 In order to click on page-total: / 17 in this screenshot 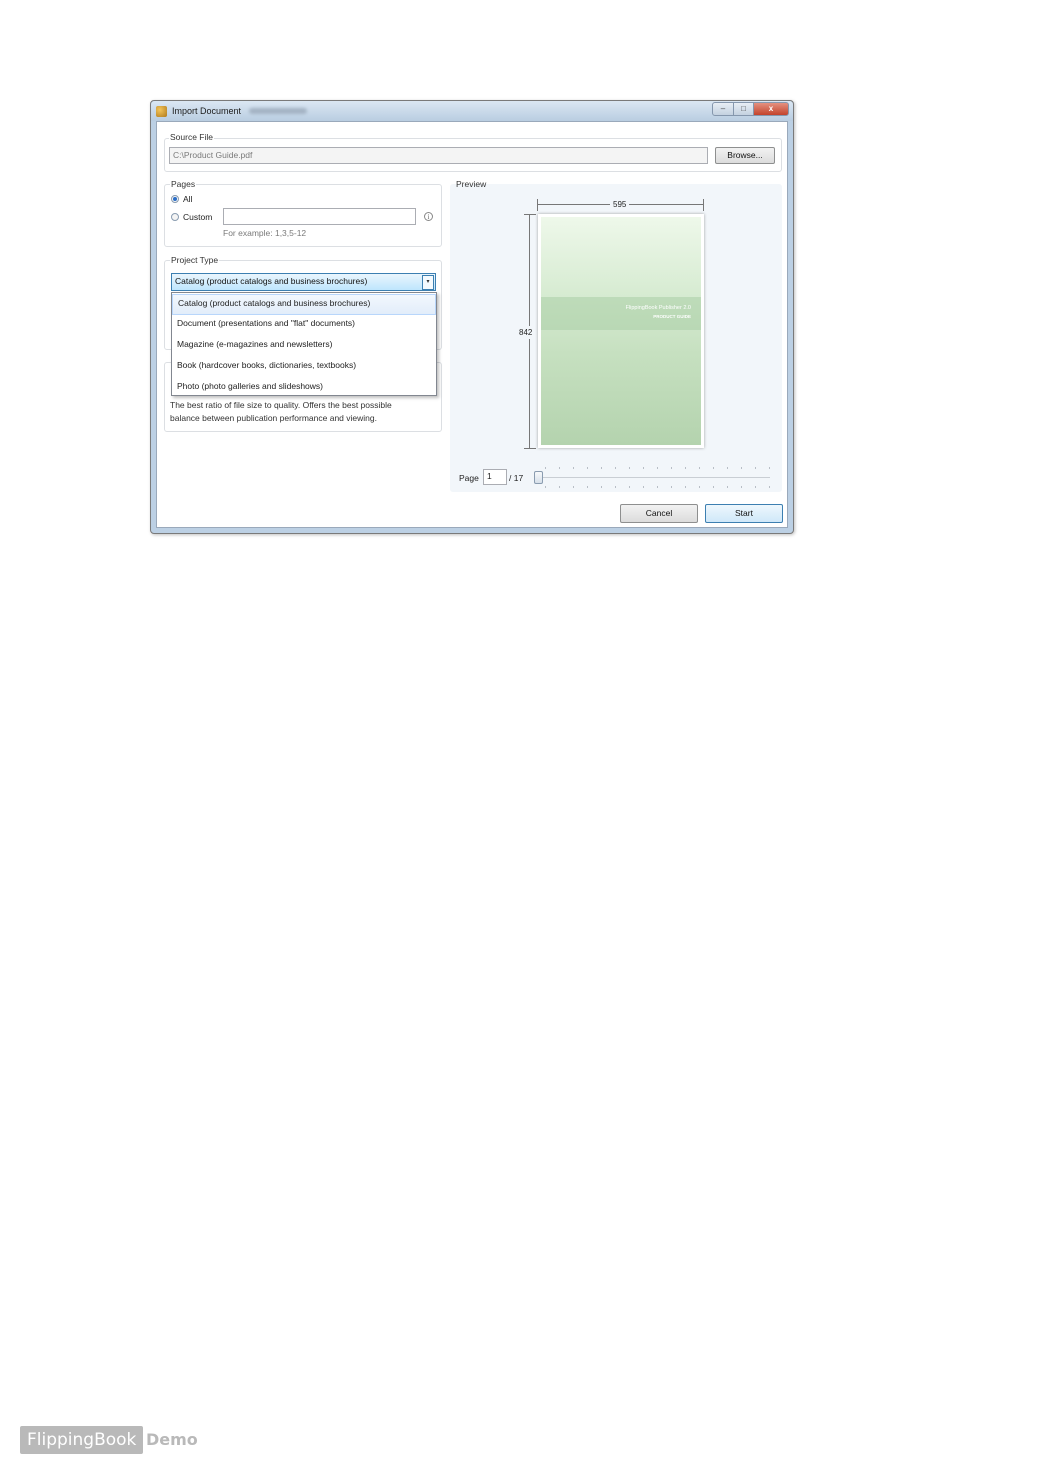, I will do `click(516, 478)`.